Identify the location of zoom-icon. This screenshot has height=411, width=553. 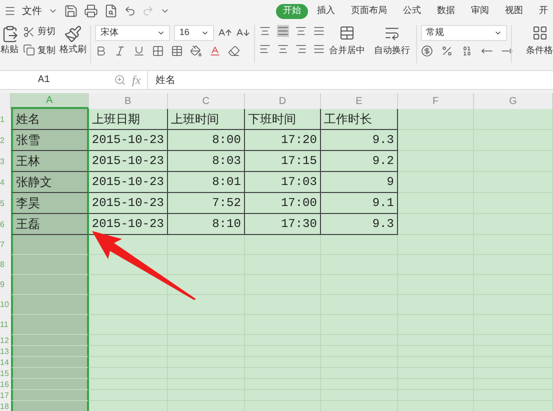
(120, 80).